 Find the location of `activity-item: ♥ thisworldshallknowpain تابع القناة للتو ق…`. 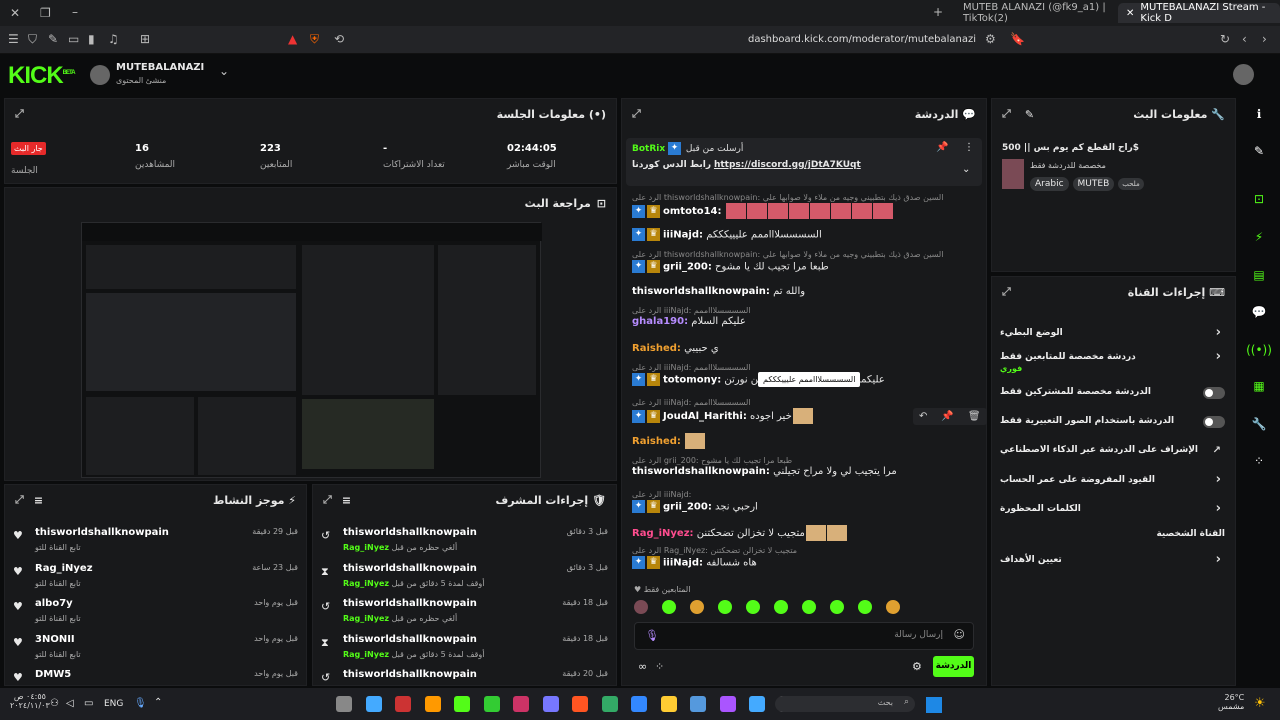

activity-item: ♥ thisworldshallknowpain تابع القناة للتو ق… is located at coordinates (155, 542).